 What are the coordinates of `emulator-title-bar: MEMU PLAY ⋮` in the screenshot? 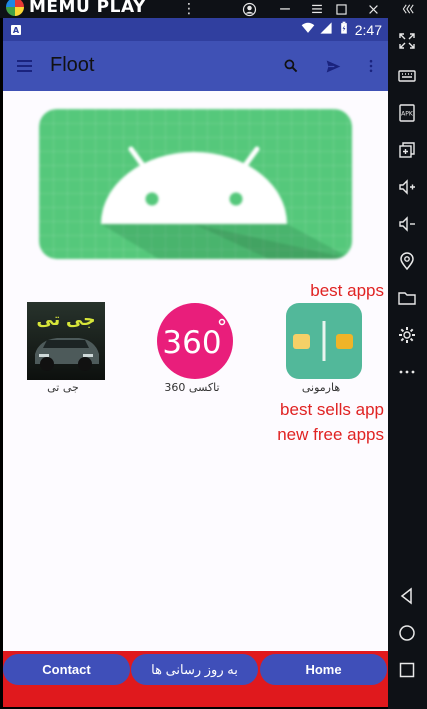 It's located at (213, 9).